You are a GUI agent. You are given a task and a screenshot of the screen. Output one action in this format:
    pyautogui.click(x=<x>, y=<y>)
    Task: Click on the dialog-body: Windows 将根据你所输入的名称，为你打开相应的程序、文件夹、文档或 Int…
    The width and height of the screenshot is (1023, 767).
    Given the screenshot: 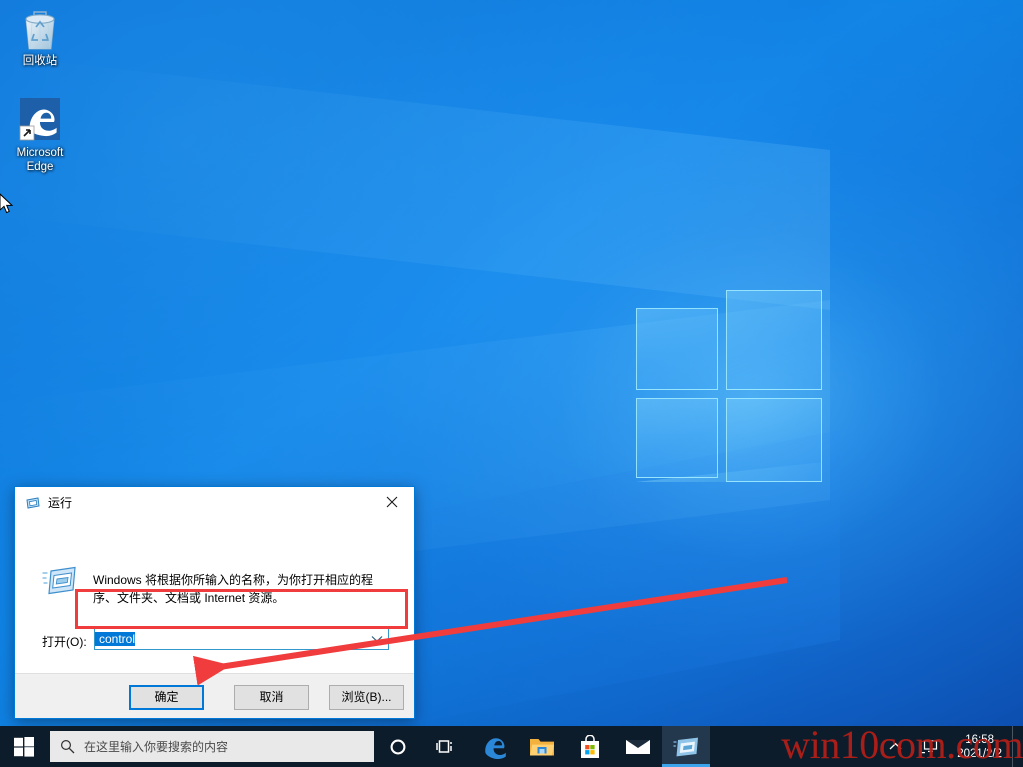 What is the action you would take?
    pyautogui.click(x=214, y=596)
    